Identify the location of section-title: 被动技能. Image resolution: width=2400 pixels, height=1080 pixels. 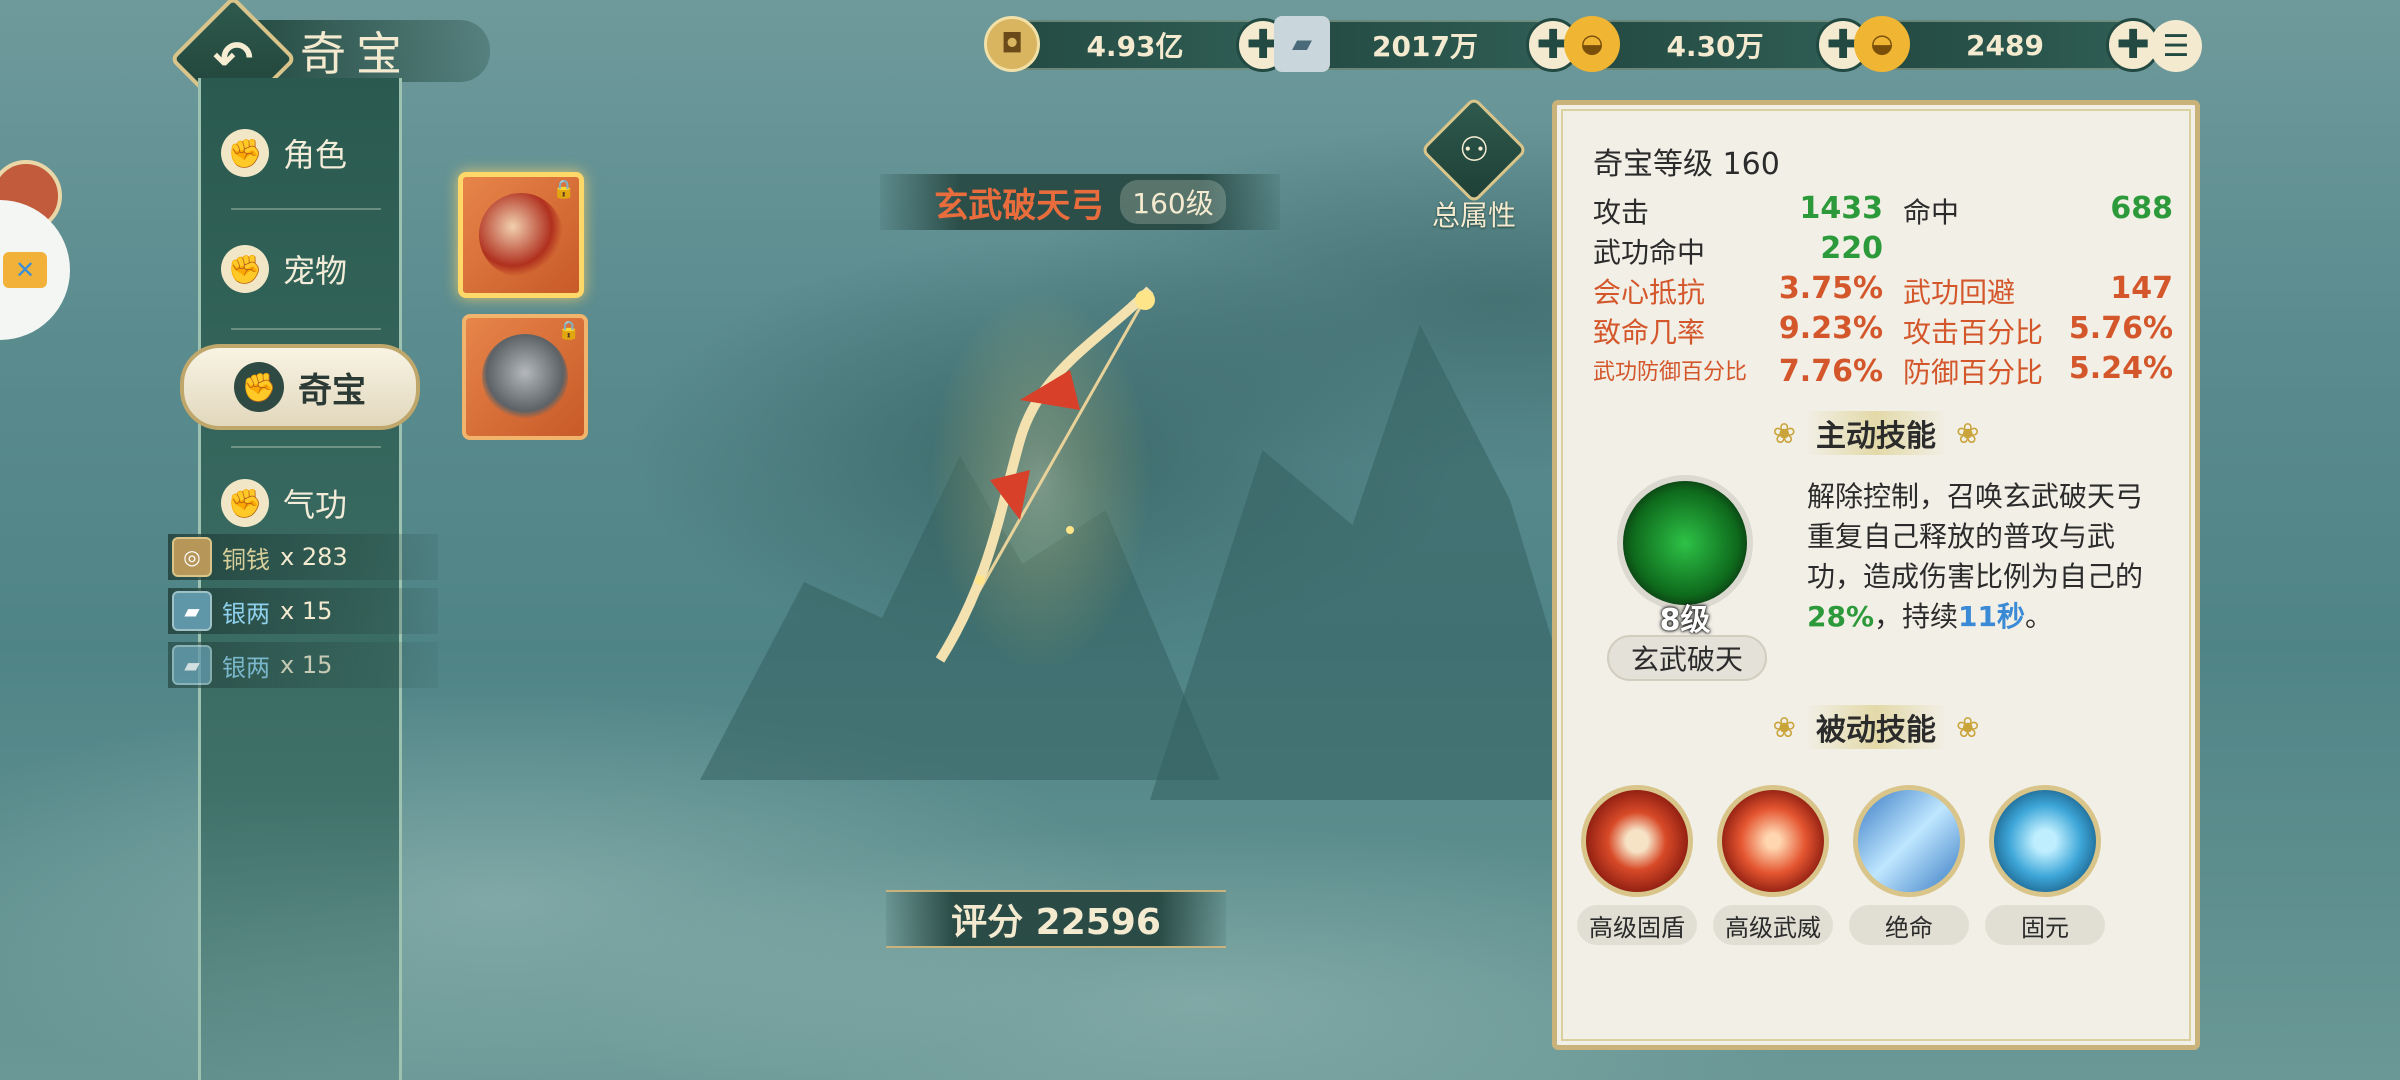
(1876, 727).